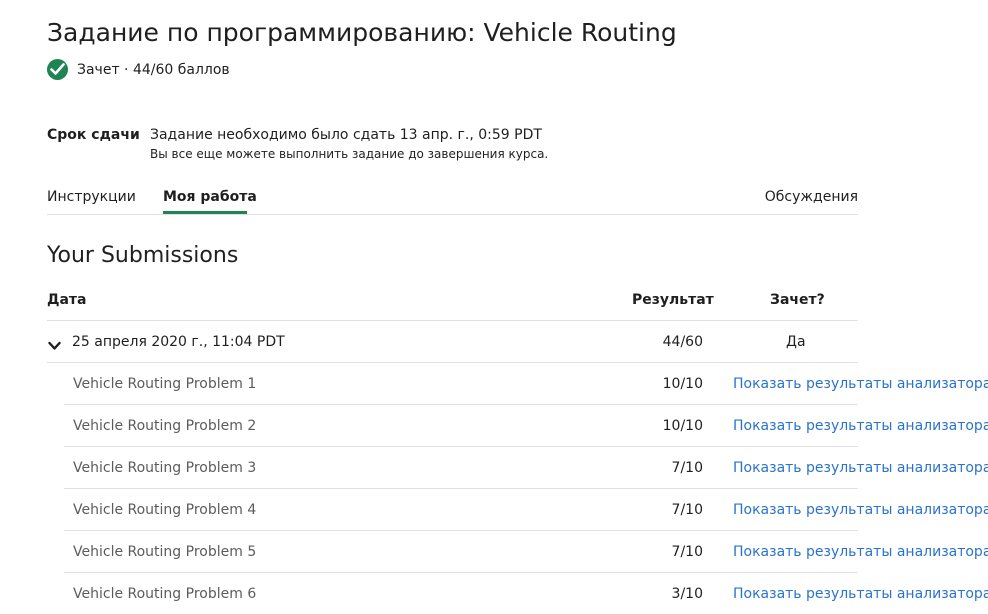  Describe the element at coordinates (682, 342) in the screenshot. I see `submission-result: 44/60` at that location.